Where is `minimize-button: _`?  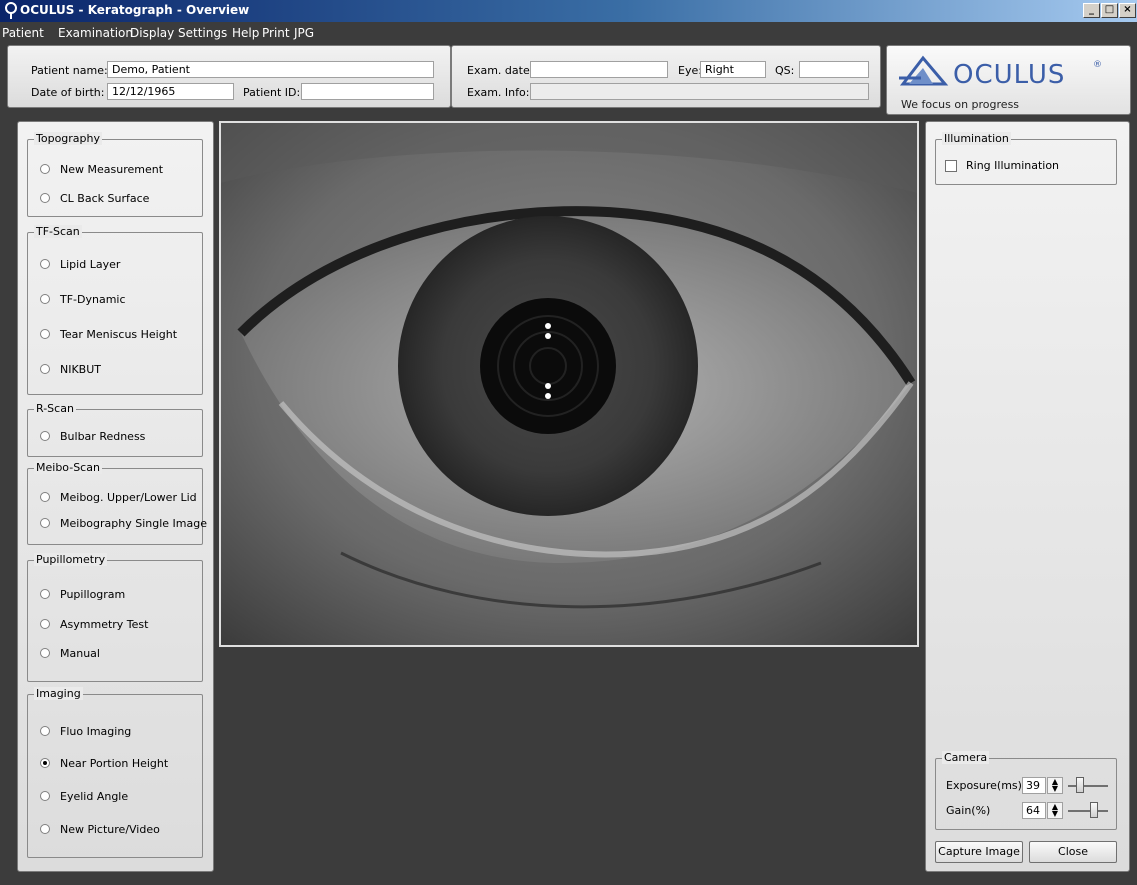
minimize-button: _ is located at coordinates (1091, 10).